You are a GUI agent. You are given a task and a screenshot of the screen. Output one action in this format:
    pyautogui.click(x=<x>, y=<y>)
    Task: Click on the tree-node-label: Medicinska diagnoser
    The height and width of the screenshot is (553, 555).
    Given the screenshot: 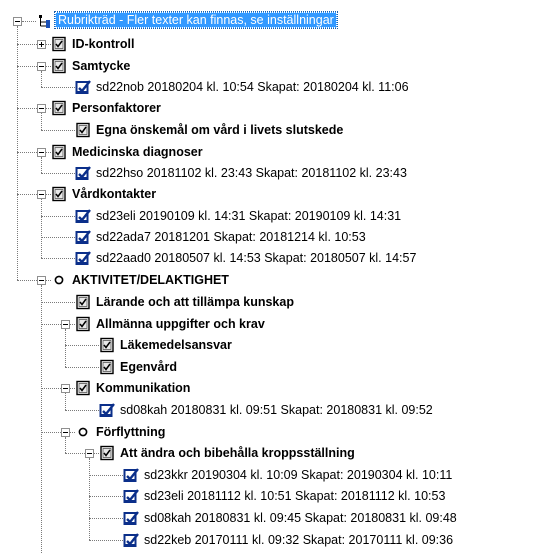 What is the action you would take?
    pyautogui.click(x=137, y=152)
    